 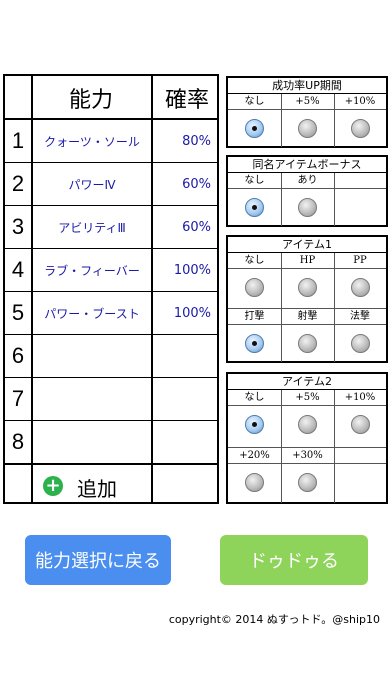 What do you see at coordinates (196, 141) in the screenshot?
I see `ability-probability: 80%` at bounding box center [196, 141].